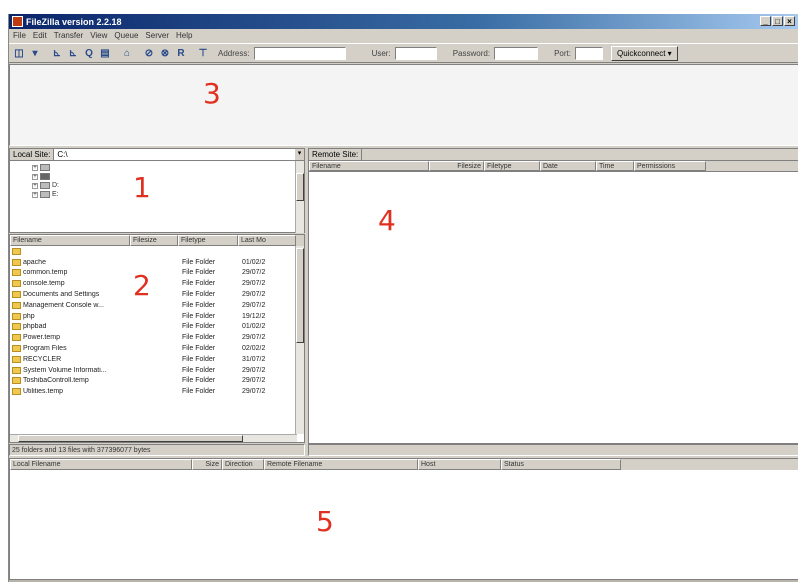 The height and width of the screenshot is (584, 798). I want to click on close-icon: ×, so click(789, 21).